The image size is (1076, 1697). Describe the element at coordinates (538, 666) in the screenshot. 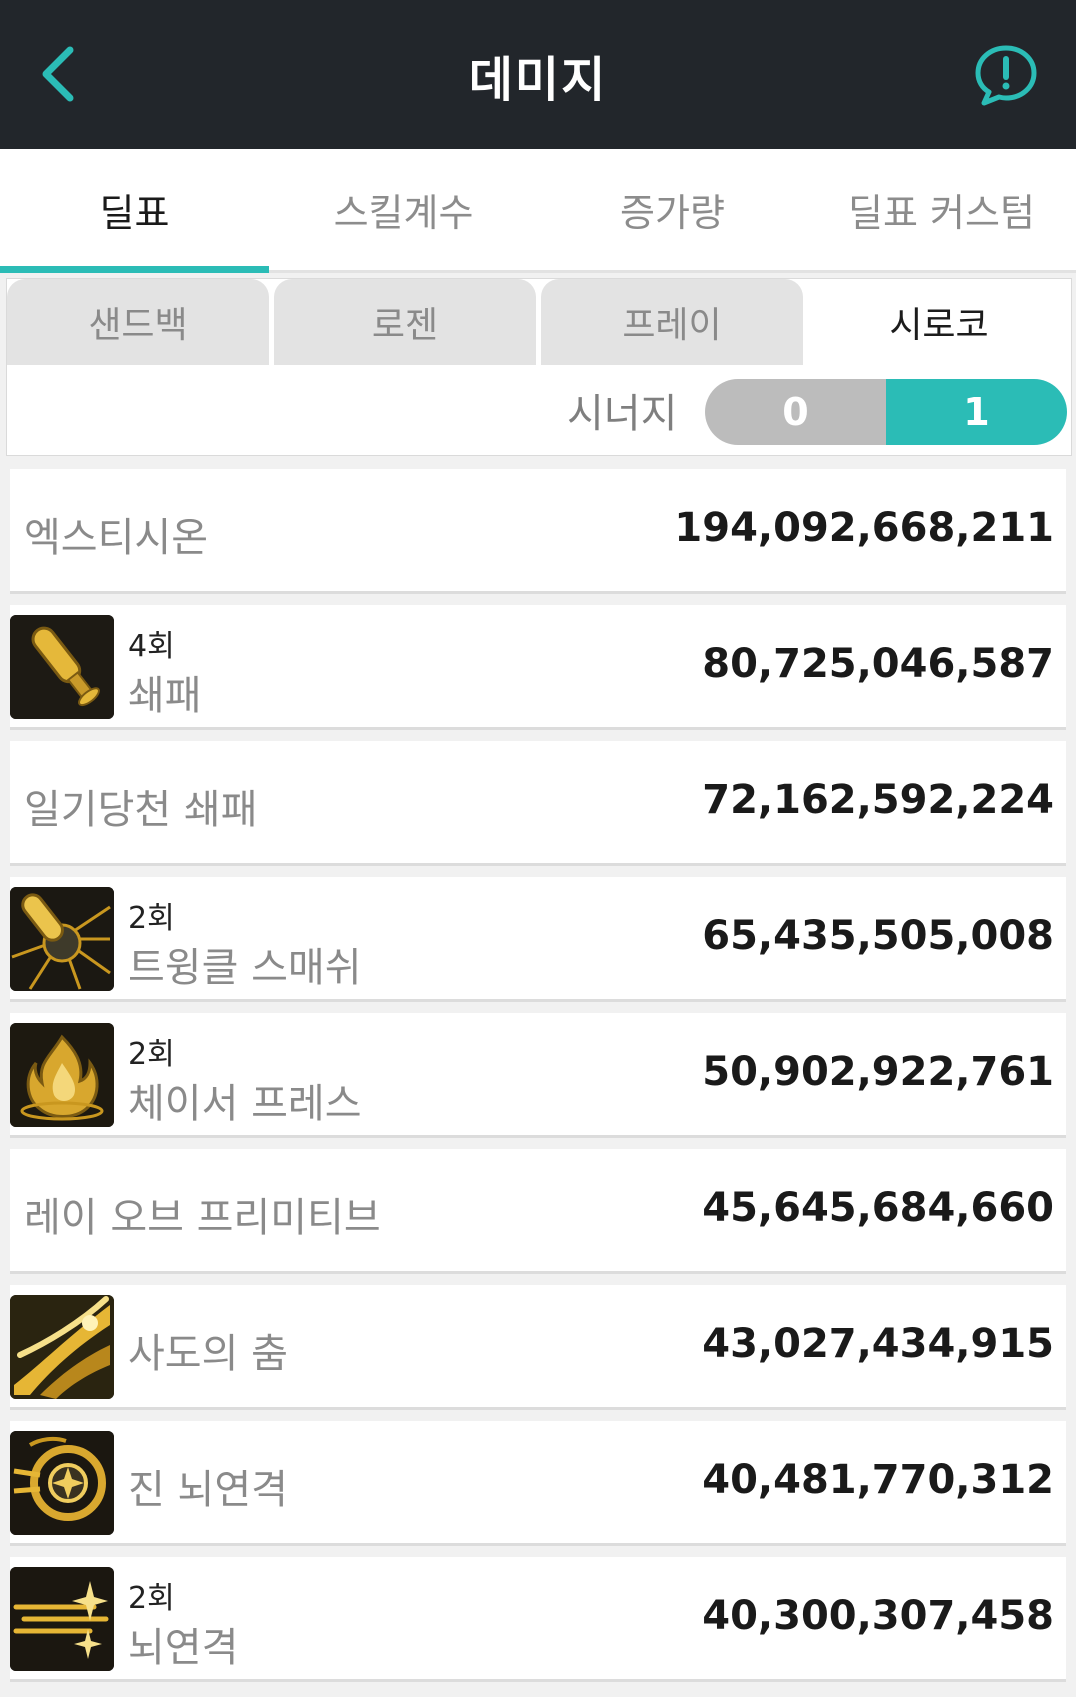

I see `damage-row: 4회 쇄패 80,725,046,587` at that location.